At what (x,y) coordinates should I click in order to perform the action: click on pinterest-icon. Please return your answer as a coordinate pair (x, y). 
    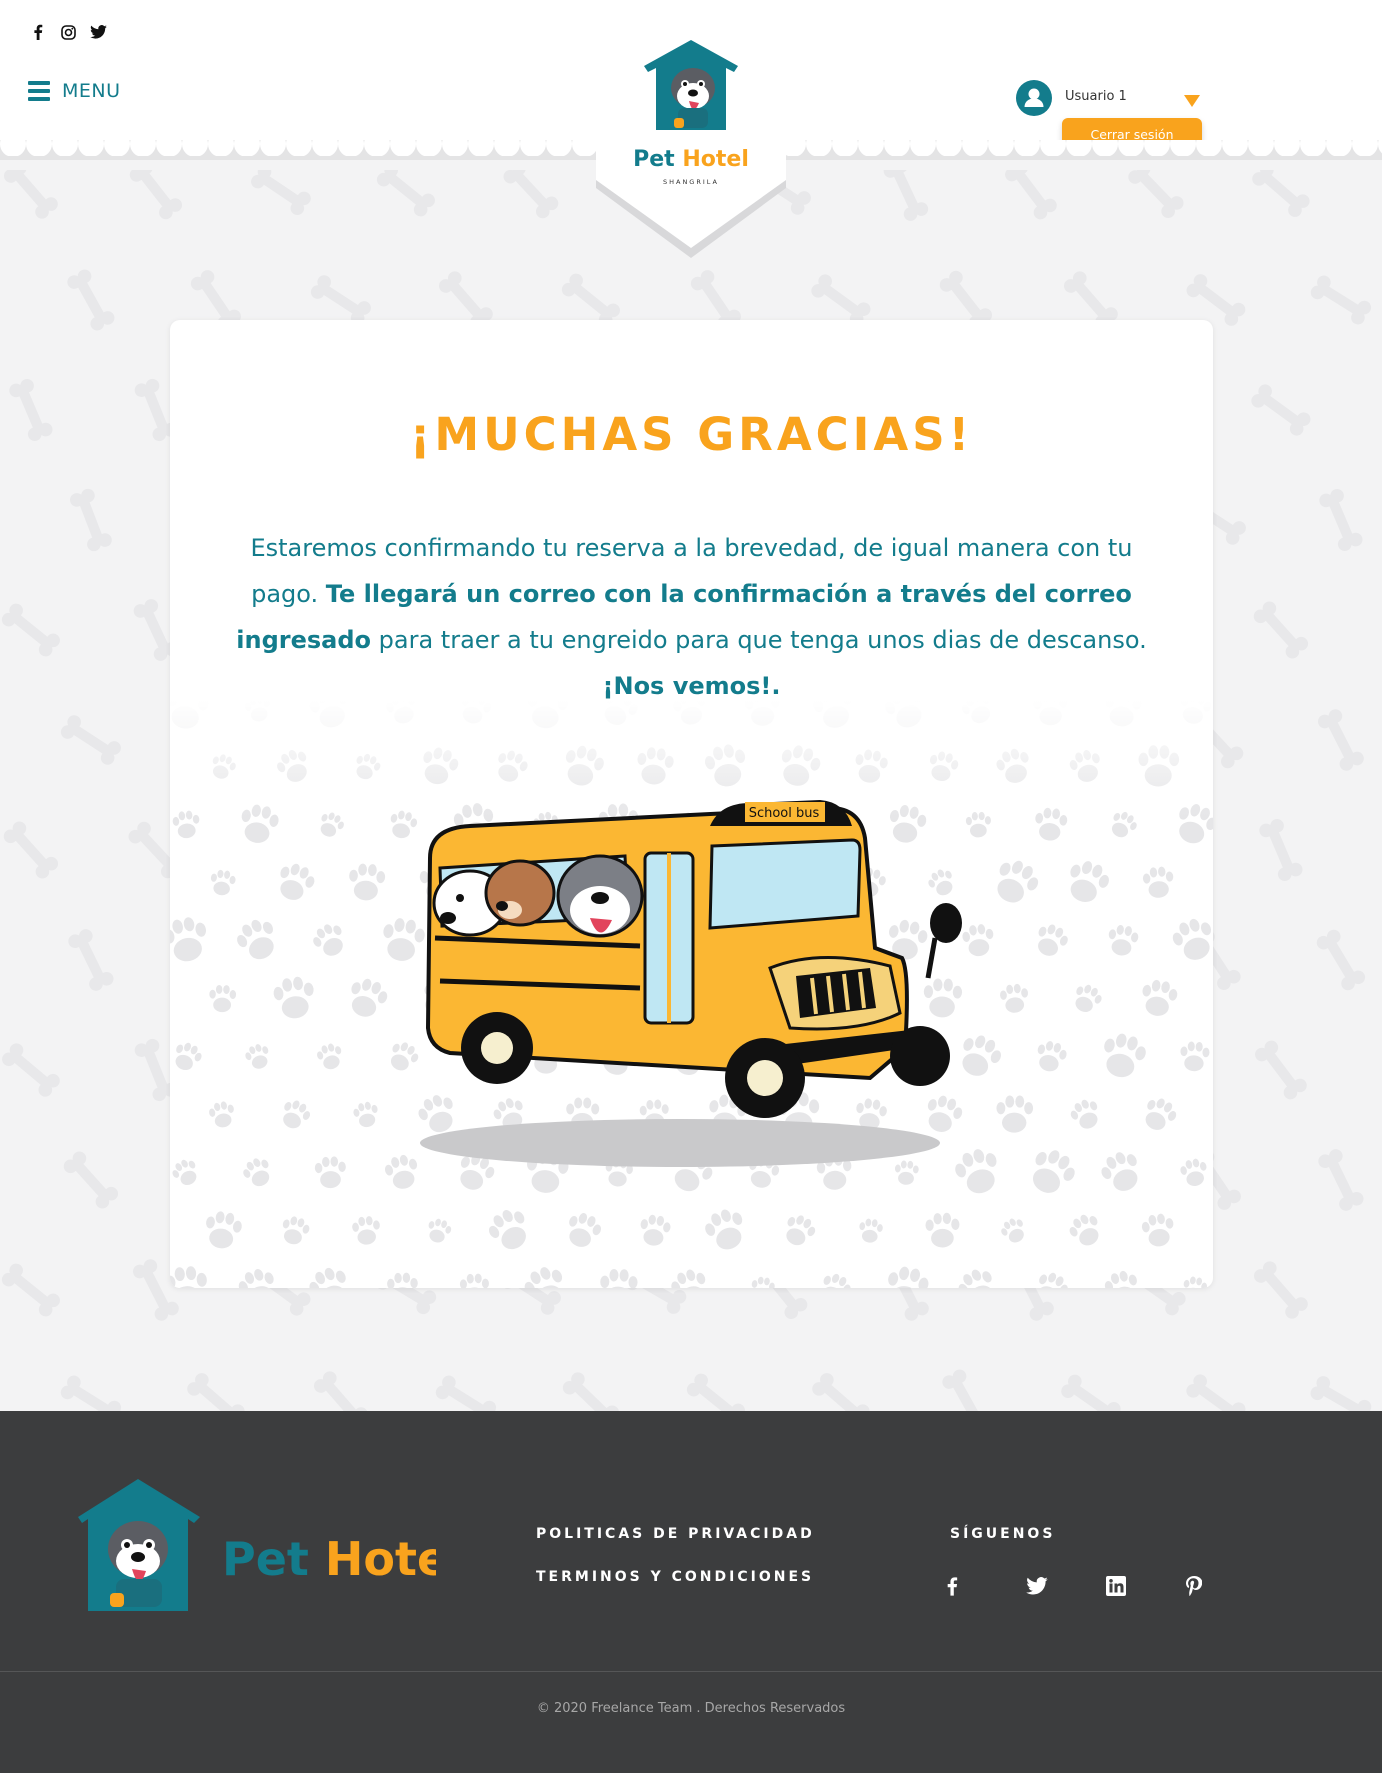
    Looking at the image, I should click on (1226, 1586).